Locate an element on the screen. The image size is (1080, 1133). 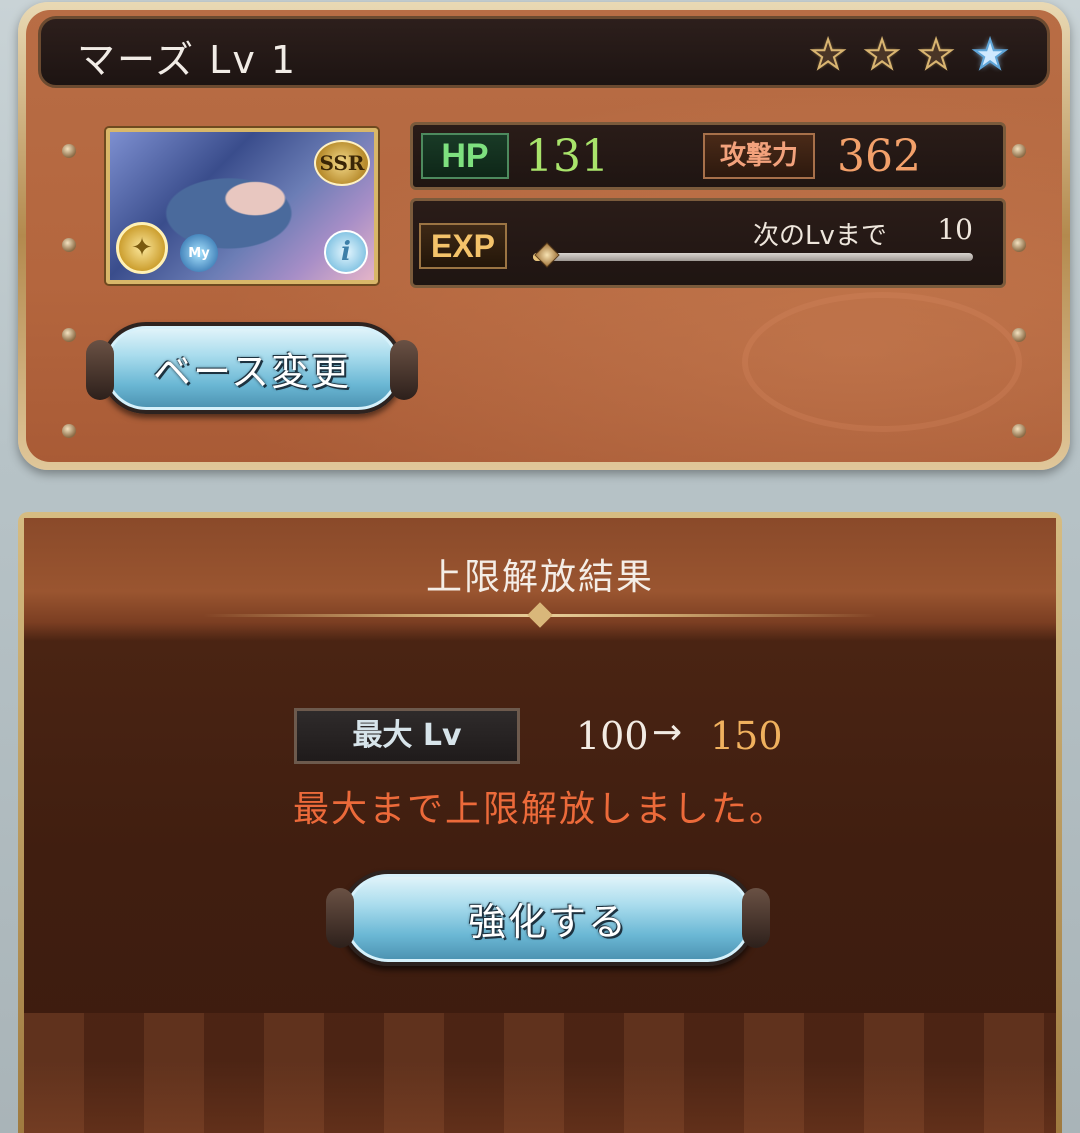
exp-label: EXP is located at coordinates (463, 246).